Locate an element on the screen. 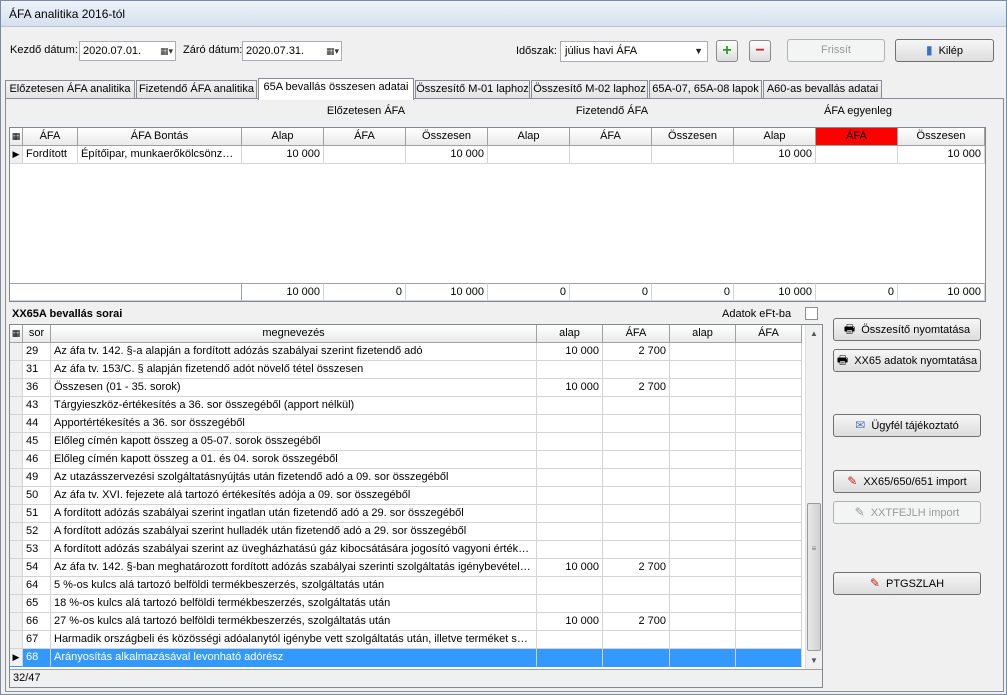  col-header-sor: sor is located at coordinates (37, 334).